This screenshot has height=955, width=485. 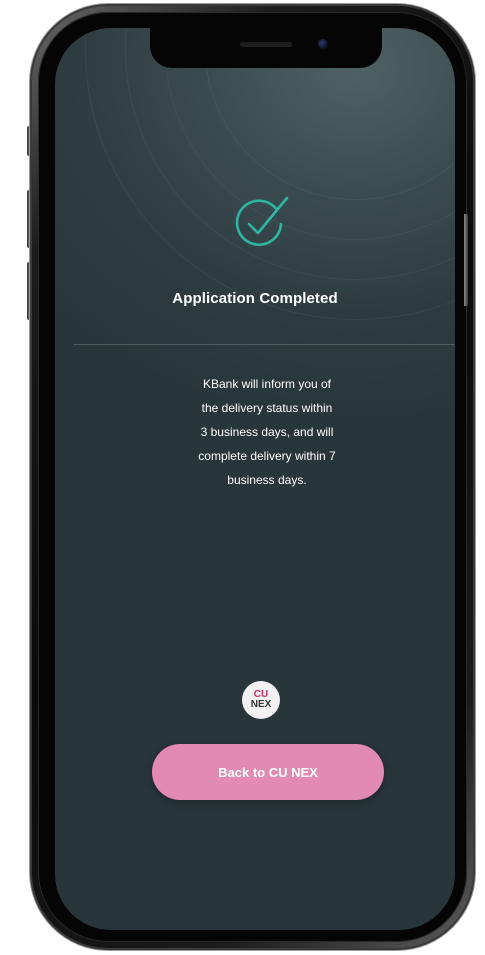 What do you see at coordinates (466, 260) in the screenshot?
I see `phone-power-button` at bounding box center [466, 260].